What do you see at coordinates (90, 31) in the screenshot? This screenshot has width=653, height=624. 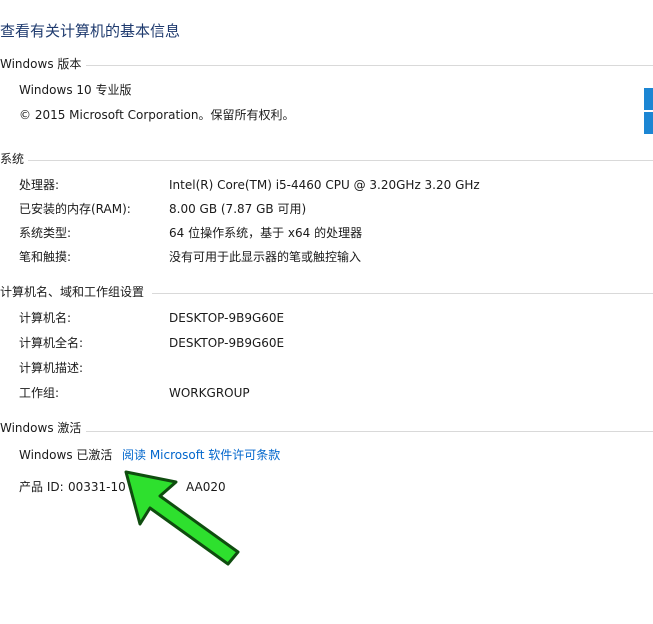 I see `page-title: 查看有关计算机的基本信息` at bounding box center [90, 31].